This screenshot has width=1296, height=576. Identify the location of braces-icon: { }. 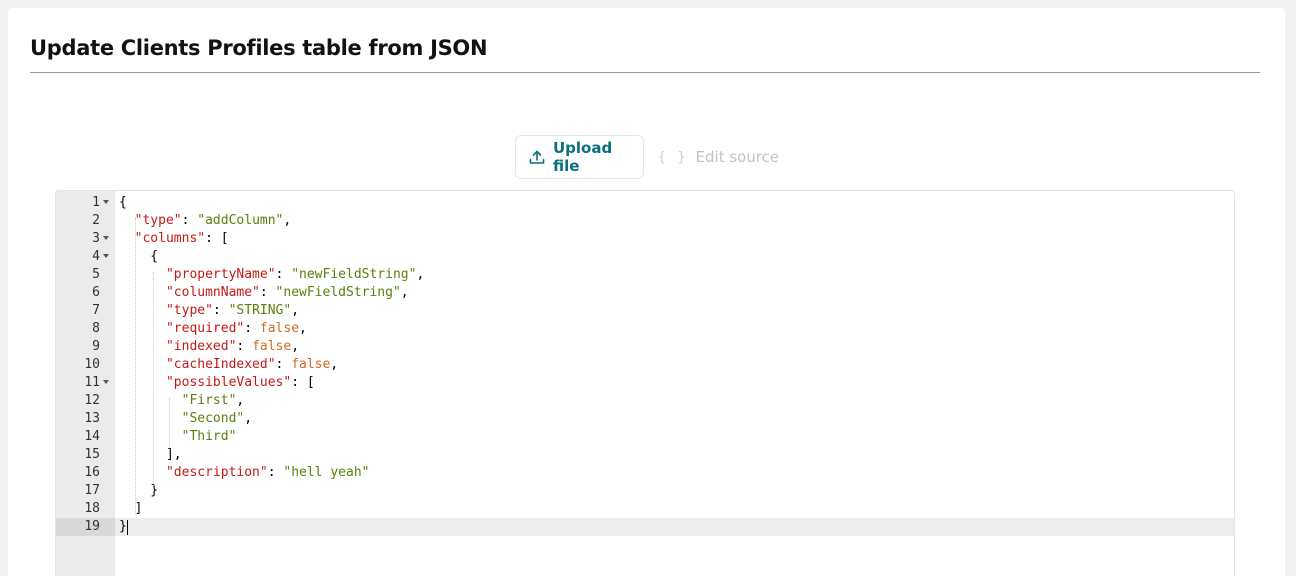
(673, 157).